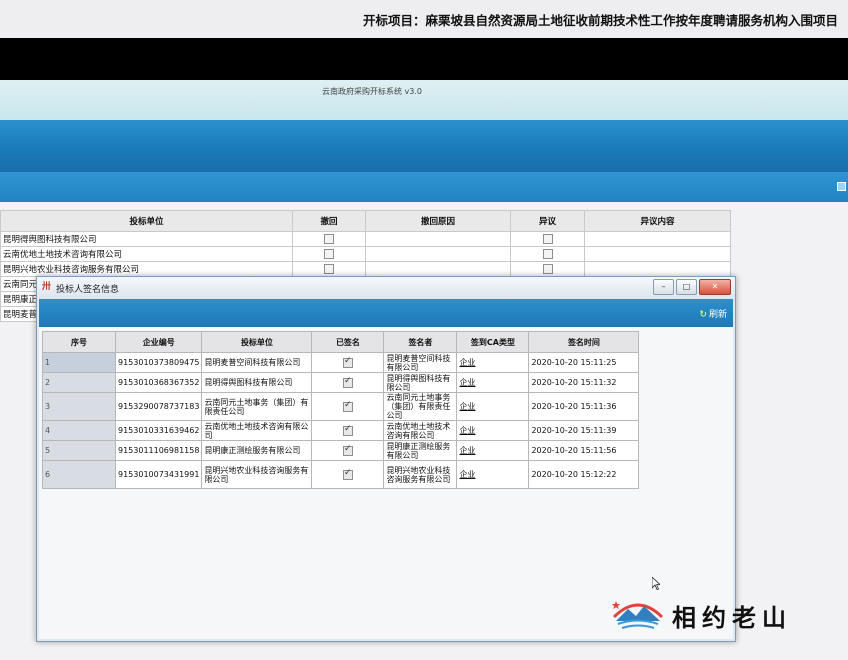 The height and width of the screenshot is (660, 848). I want to click on company-code: 9153010373809475, so click(158, 362).